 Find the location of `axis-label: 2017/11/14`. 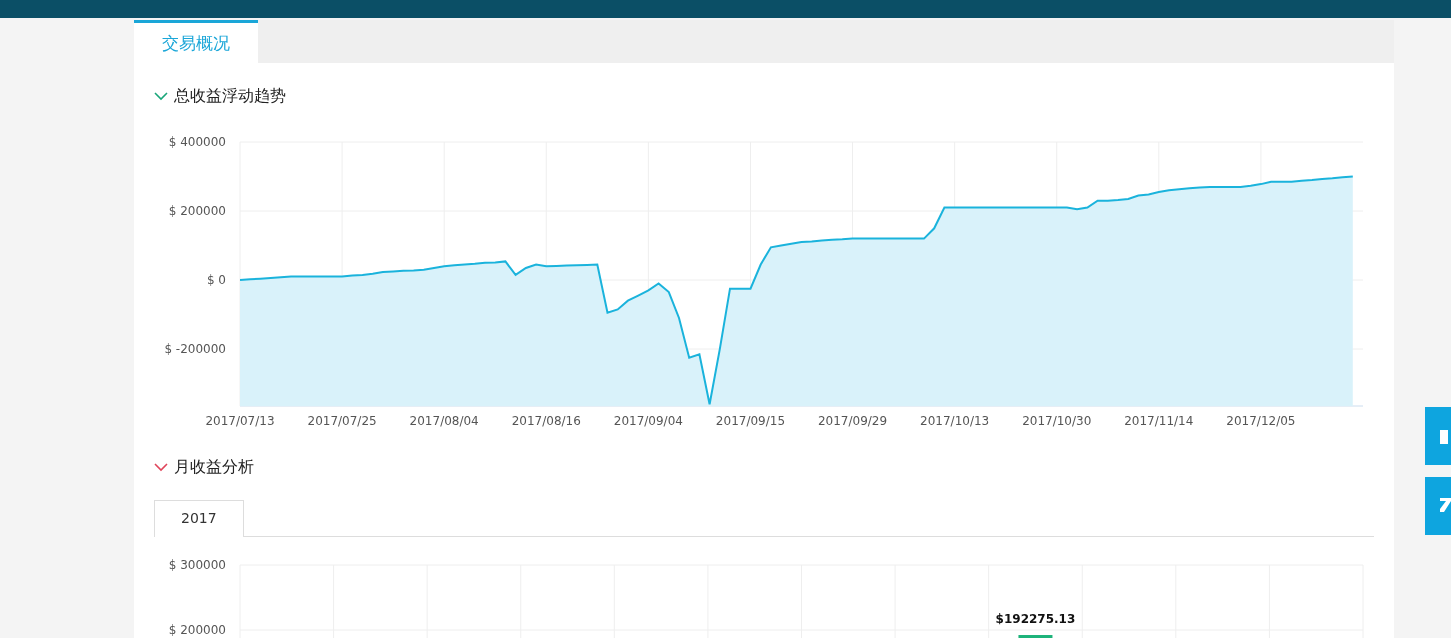

axis-label: 2017/11/14 is located at coordinates (1159, 421).